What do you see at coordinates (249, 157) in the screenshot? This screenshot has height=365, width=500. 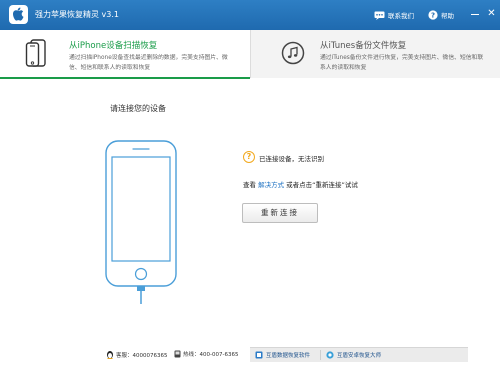 I see `question-icon: ?` at bounding box center [249, 157].